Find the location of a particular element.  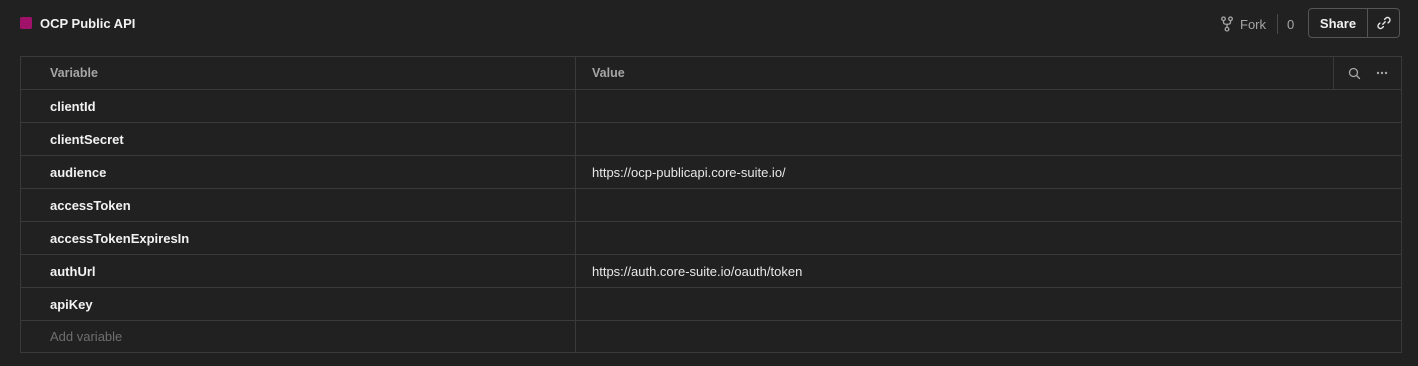

search-icon is located at coordinates (1354, 73).